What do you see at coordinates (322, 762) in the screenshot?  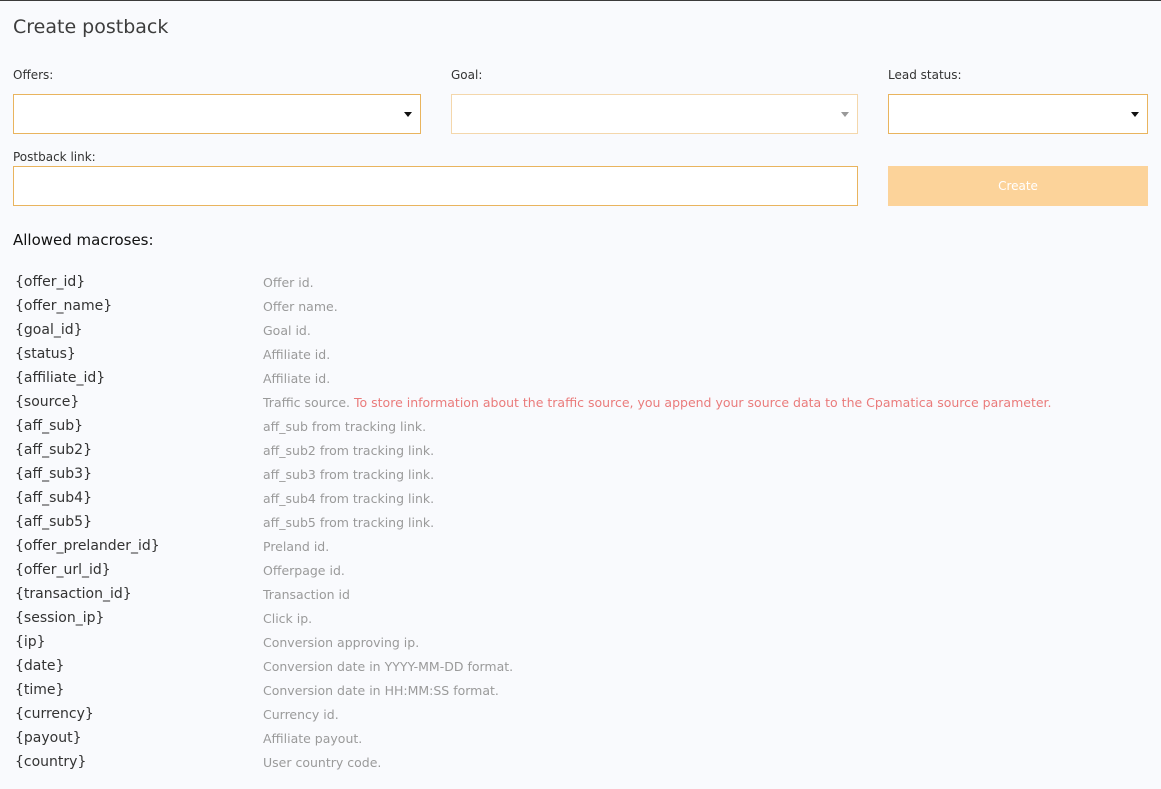 I see `macro-description: User country code.` at bounding box center [322, 762].